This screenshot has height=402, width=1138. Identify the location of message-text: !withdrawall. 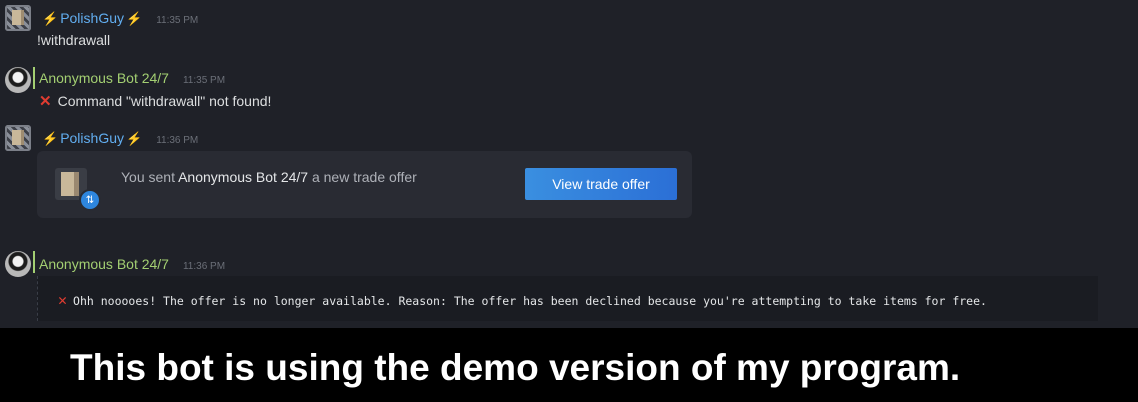
(74, 40).